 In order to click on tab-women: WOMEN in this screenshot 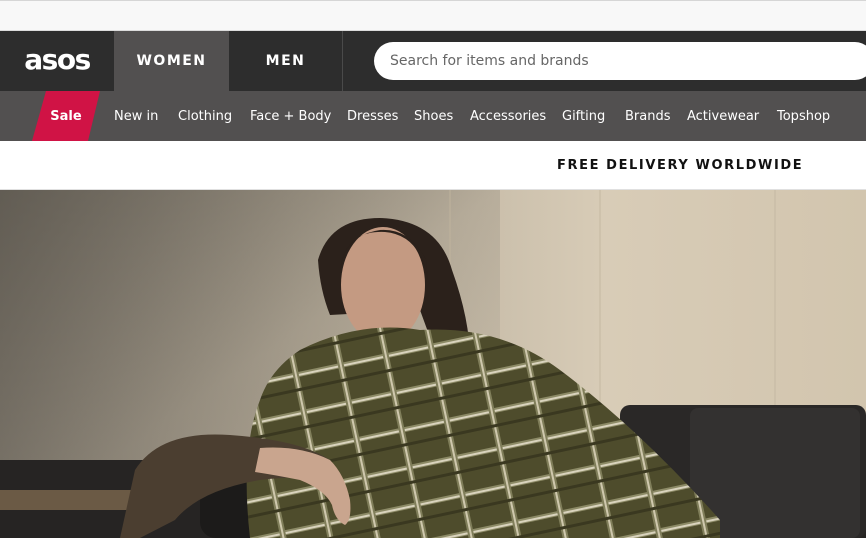, I will do `click(171, 61)`.